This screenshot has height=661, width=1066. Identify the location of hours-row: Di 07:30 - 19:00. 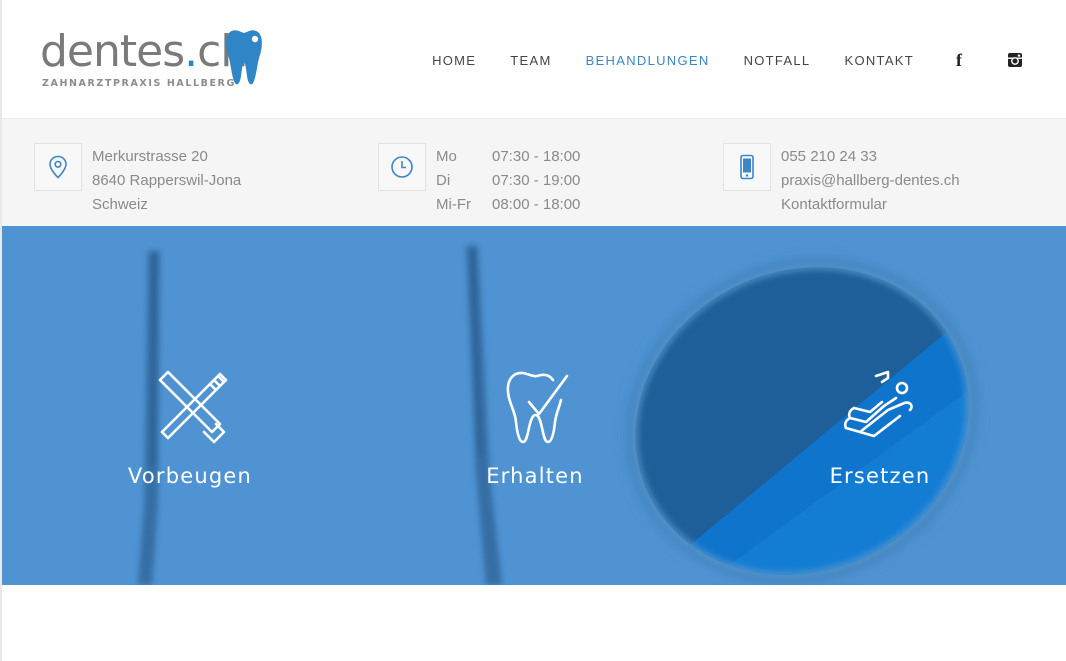
(508, 180).